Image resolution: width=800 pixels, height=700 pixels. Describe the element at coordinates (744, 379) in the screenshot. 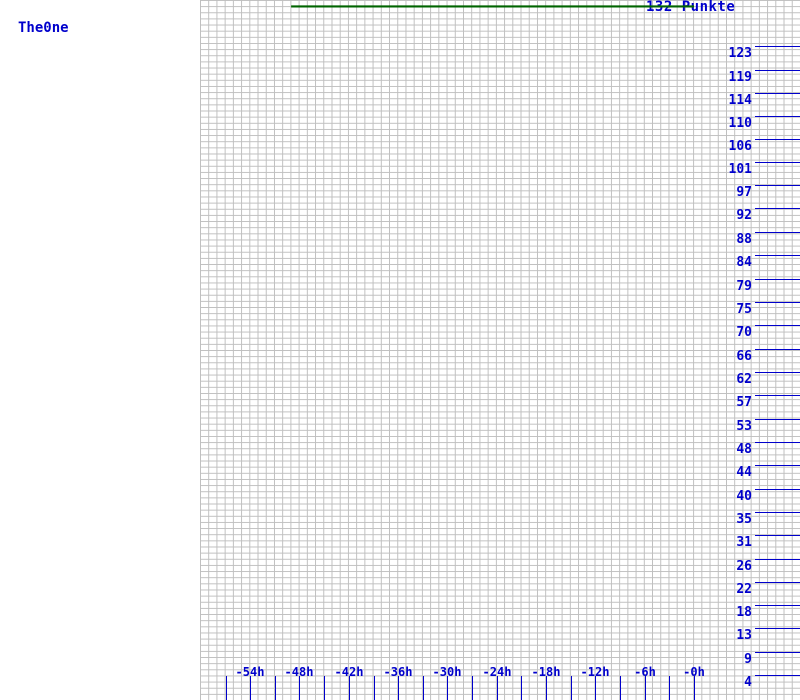

I see `y-axis-tick-label: 62` at that location.